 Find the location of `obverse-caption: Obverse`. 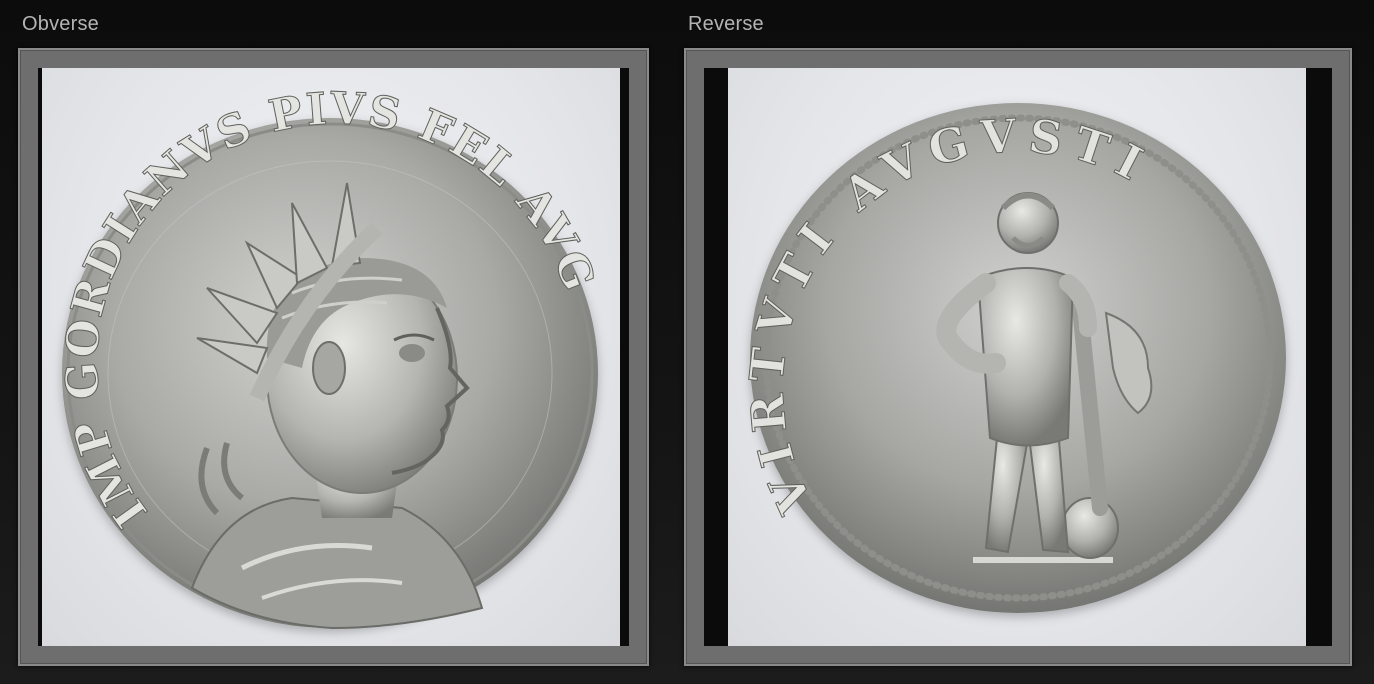

obverse-caption: Obverse is located at coordinates (60, 24).